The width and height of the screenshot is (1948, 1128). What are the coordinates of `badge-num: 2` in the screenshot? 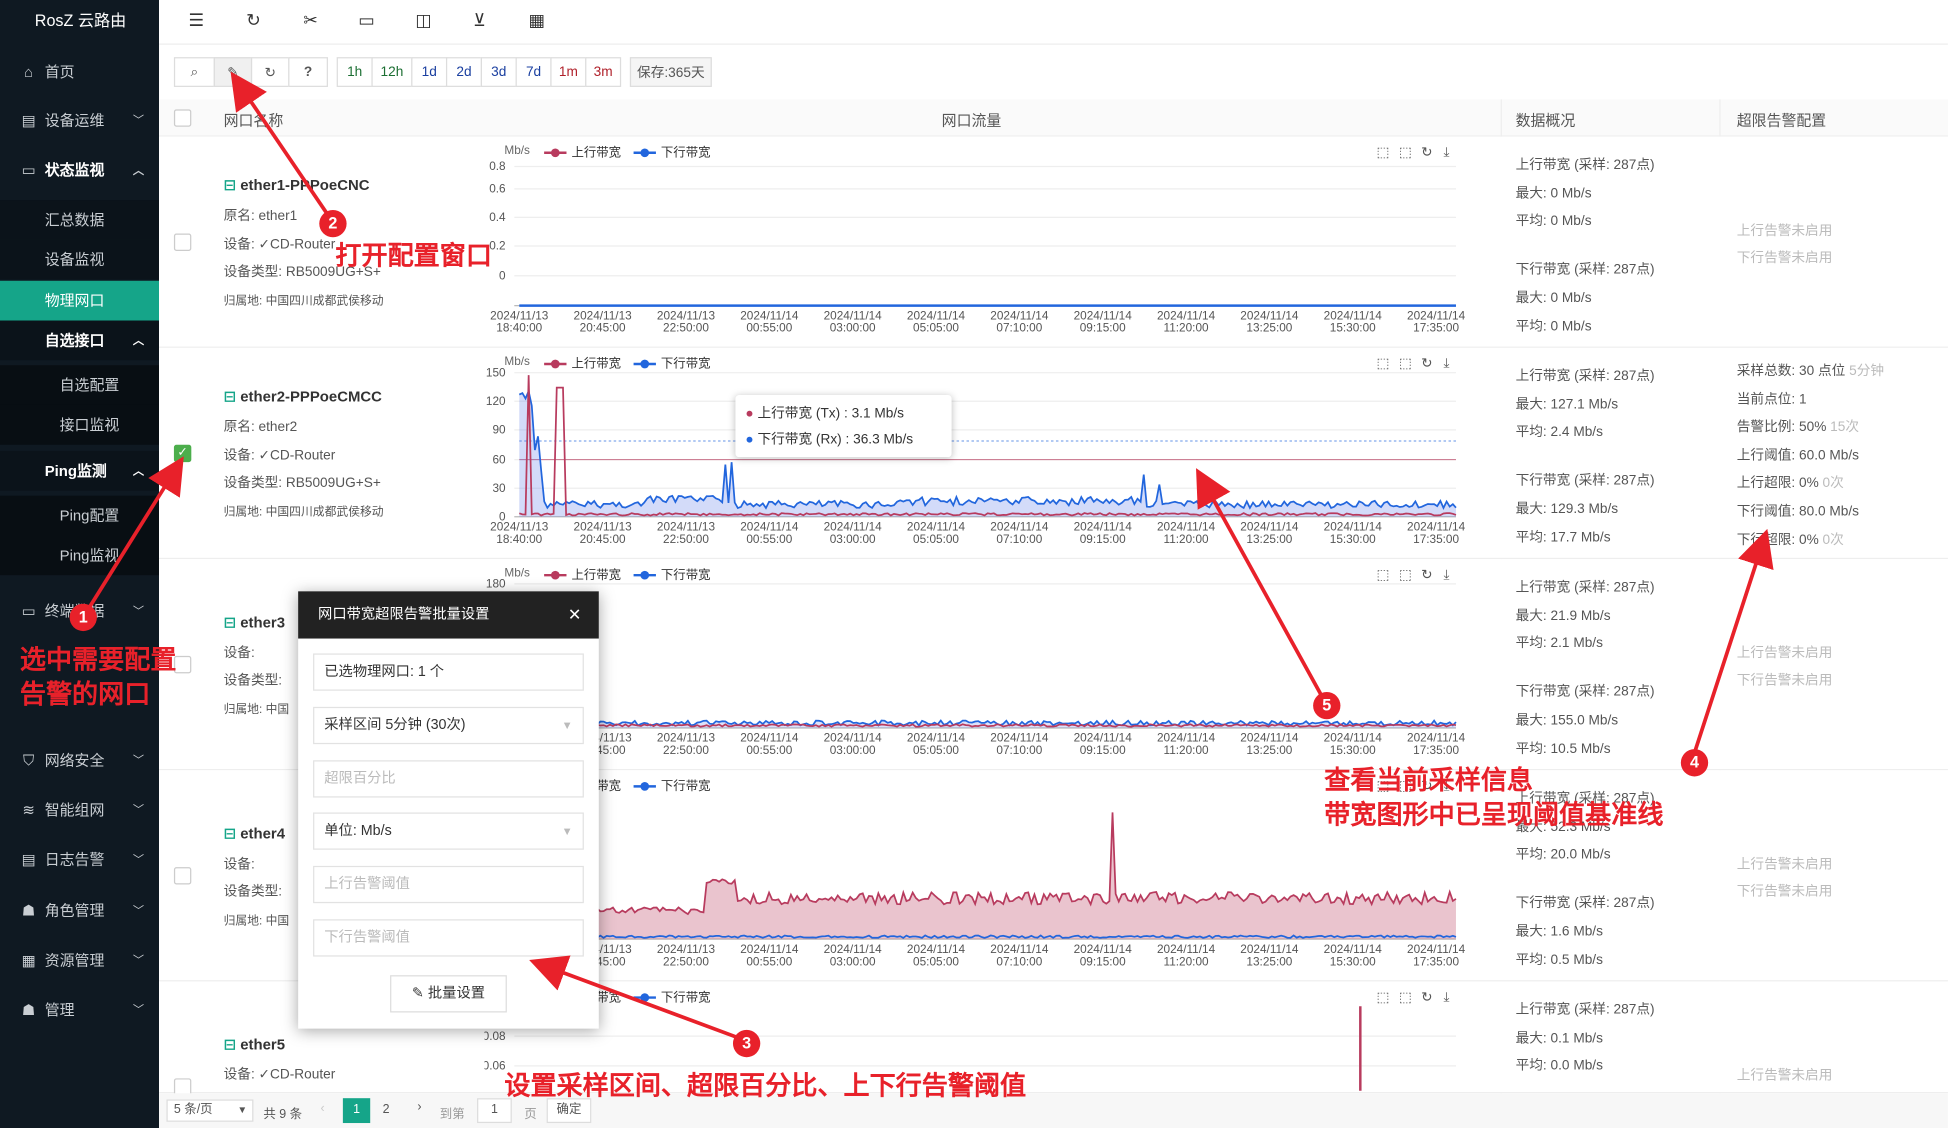 It's located at (333, 223).